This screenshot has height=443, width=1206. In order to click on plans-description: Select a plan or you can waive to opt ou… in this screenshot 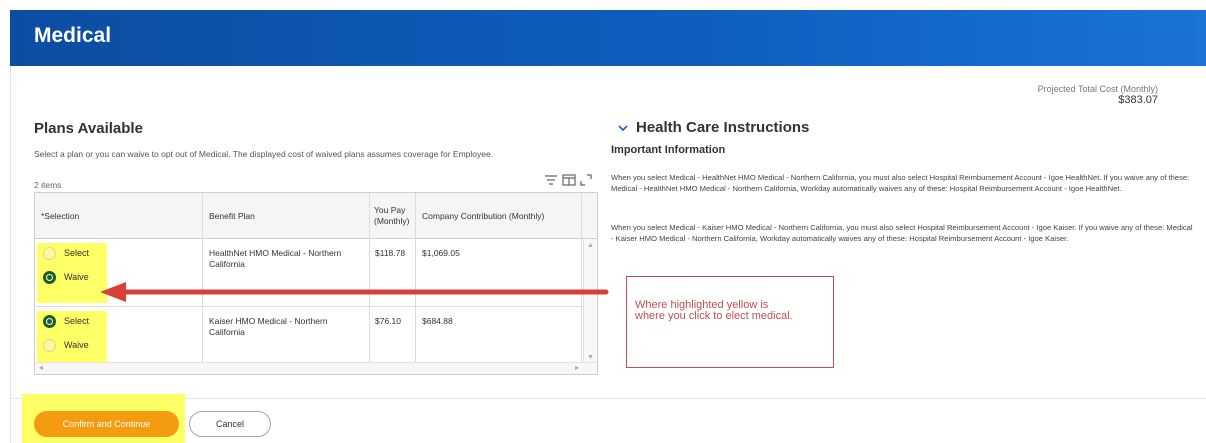, I will do `click(264, 154)`.